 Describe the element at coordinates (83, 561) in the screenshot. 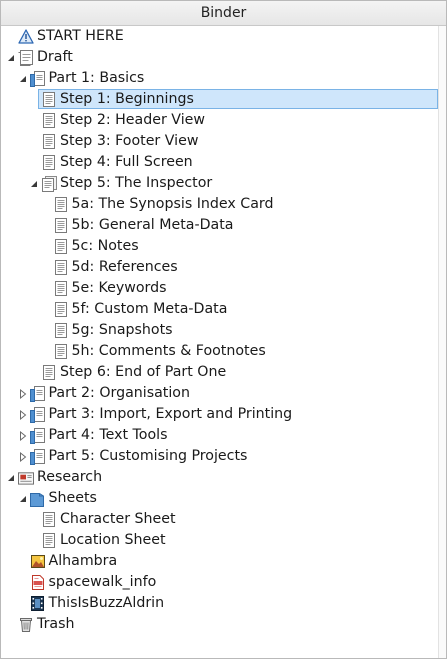

I see `binder-item-label: Alhambra` at that location.